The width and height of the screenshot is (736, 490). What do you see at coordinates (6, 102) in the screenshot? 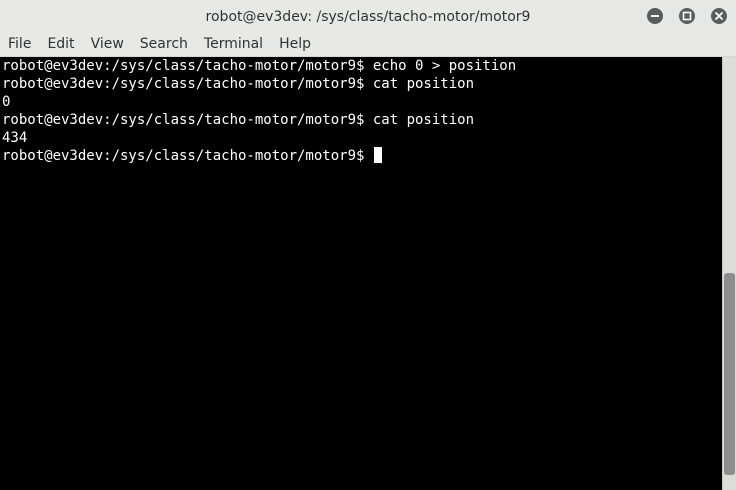
I see `terminal-line: 0` at bounding box center [6, 102].